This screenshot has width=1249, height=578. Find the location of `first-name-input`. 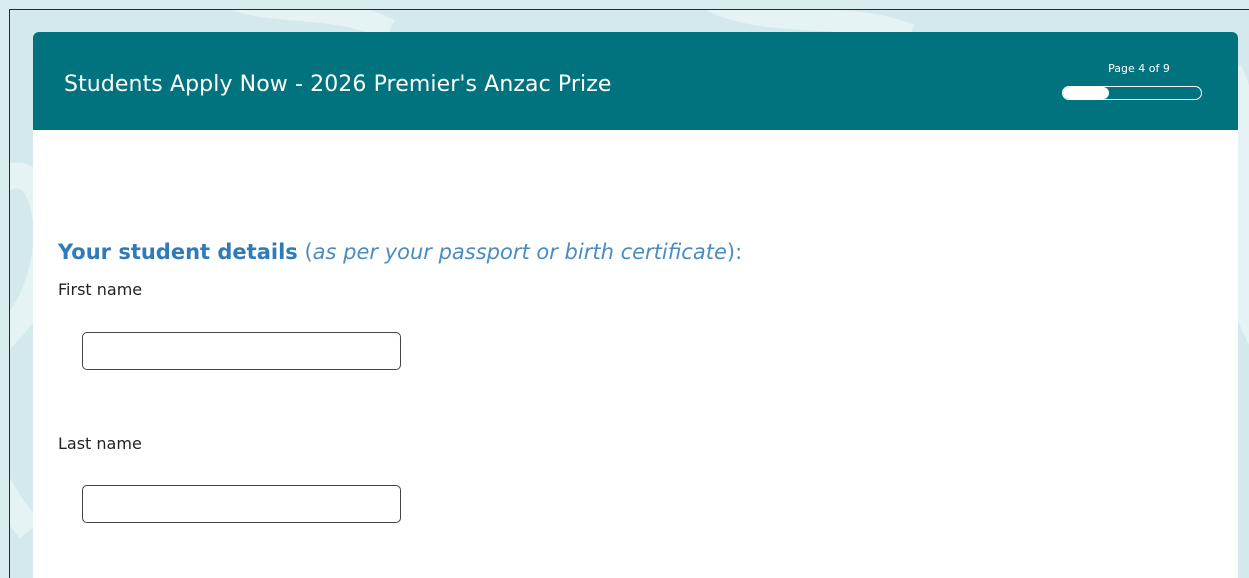

first-name-input is located at coordinates (241, 351).